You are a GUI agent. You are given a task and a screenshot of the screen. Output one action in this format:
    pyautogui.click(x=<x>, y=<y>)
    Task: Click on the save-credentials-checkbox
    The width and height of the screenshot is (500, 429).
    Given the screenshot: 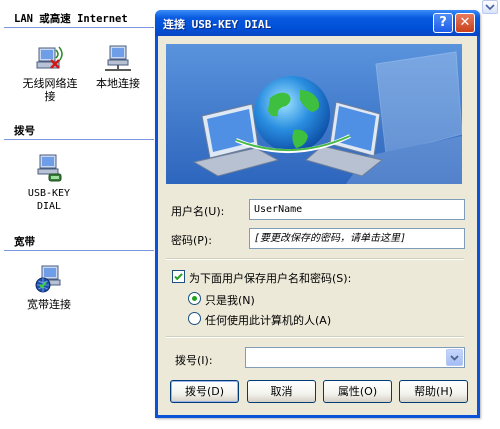 What is the action you would take?
    pyautogui.click(x=178, y=276)
    